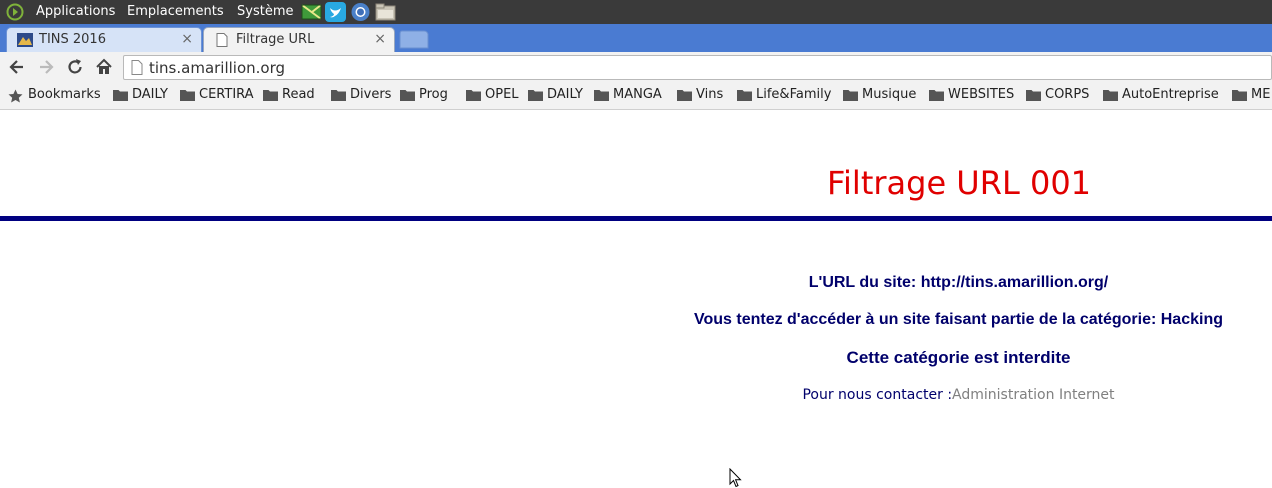 The image size is (1272, 488). I want to click on tab-strip: TINS 2016 × Filtrage URL ×, so click(636, 38).